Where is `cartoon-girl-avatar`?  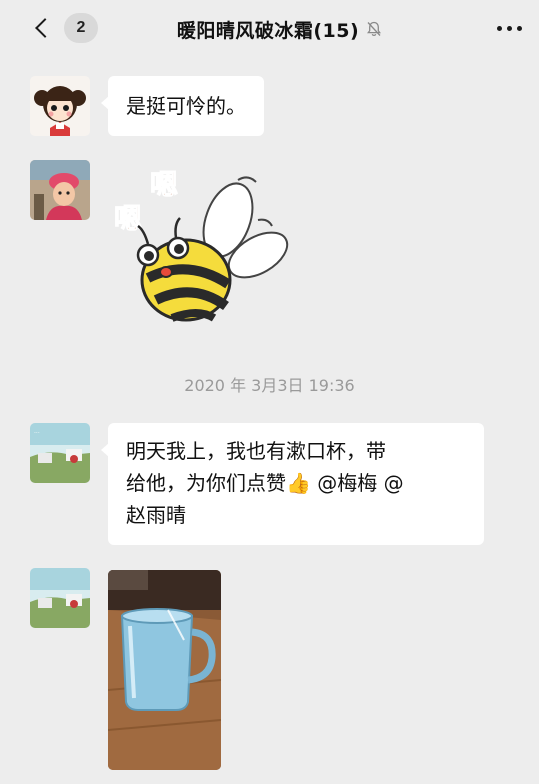
cartoon-girl-avatar is located at coordinates (60, 106).